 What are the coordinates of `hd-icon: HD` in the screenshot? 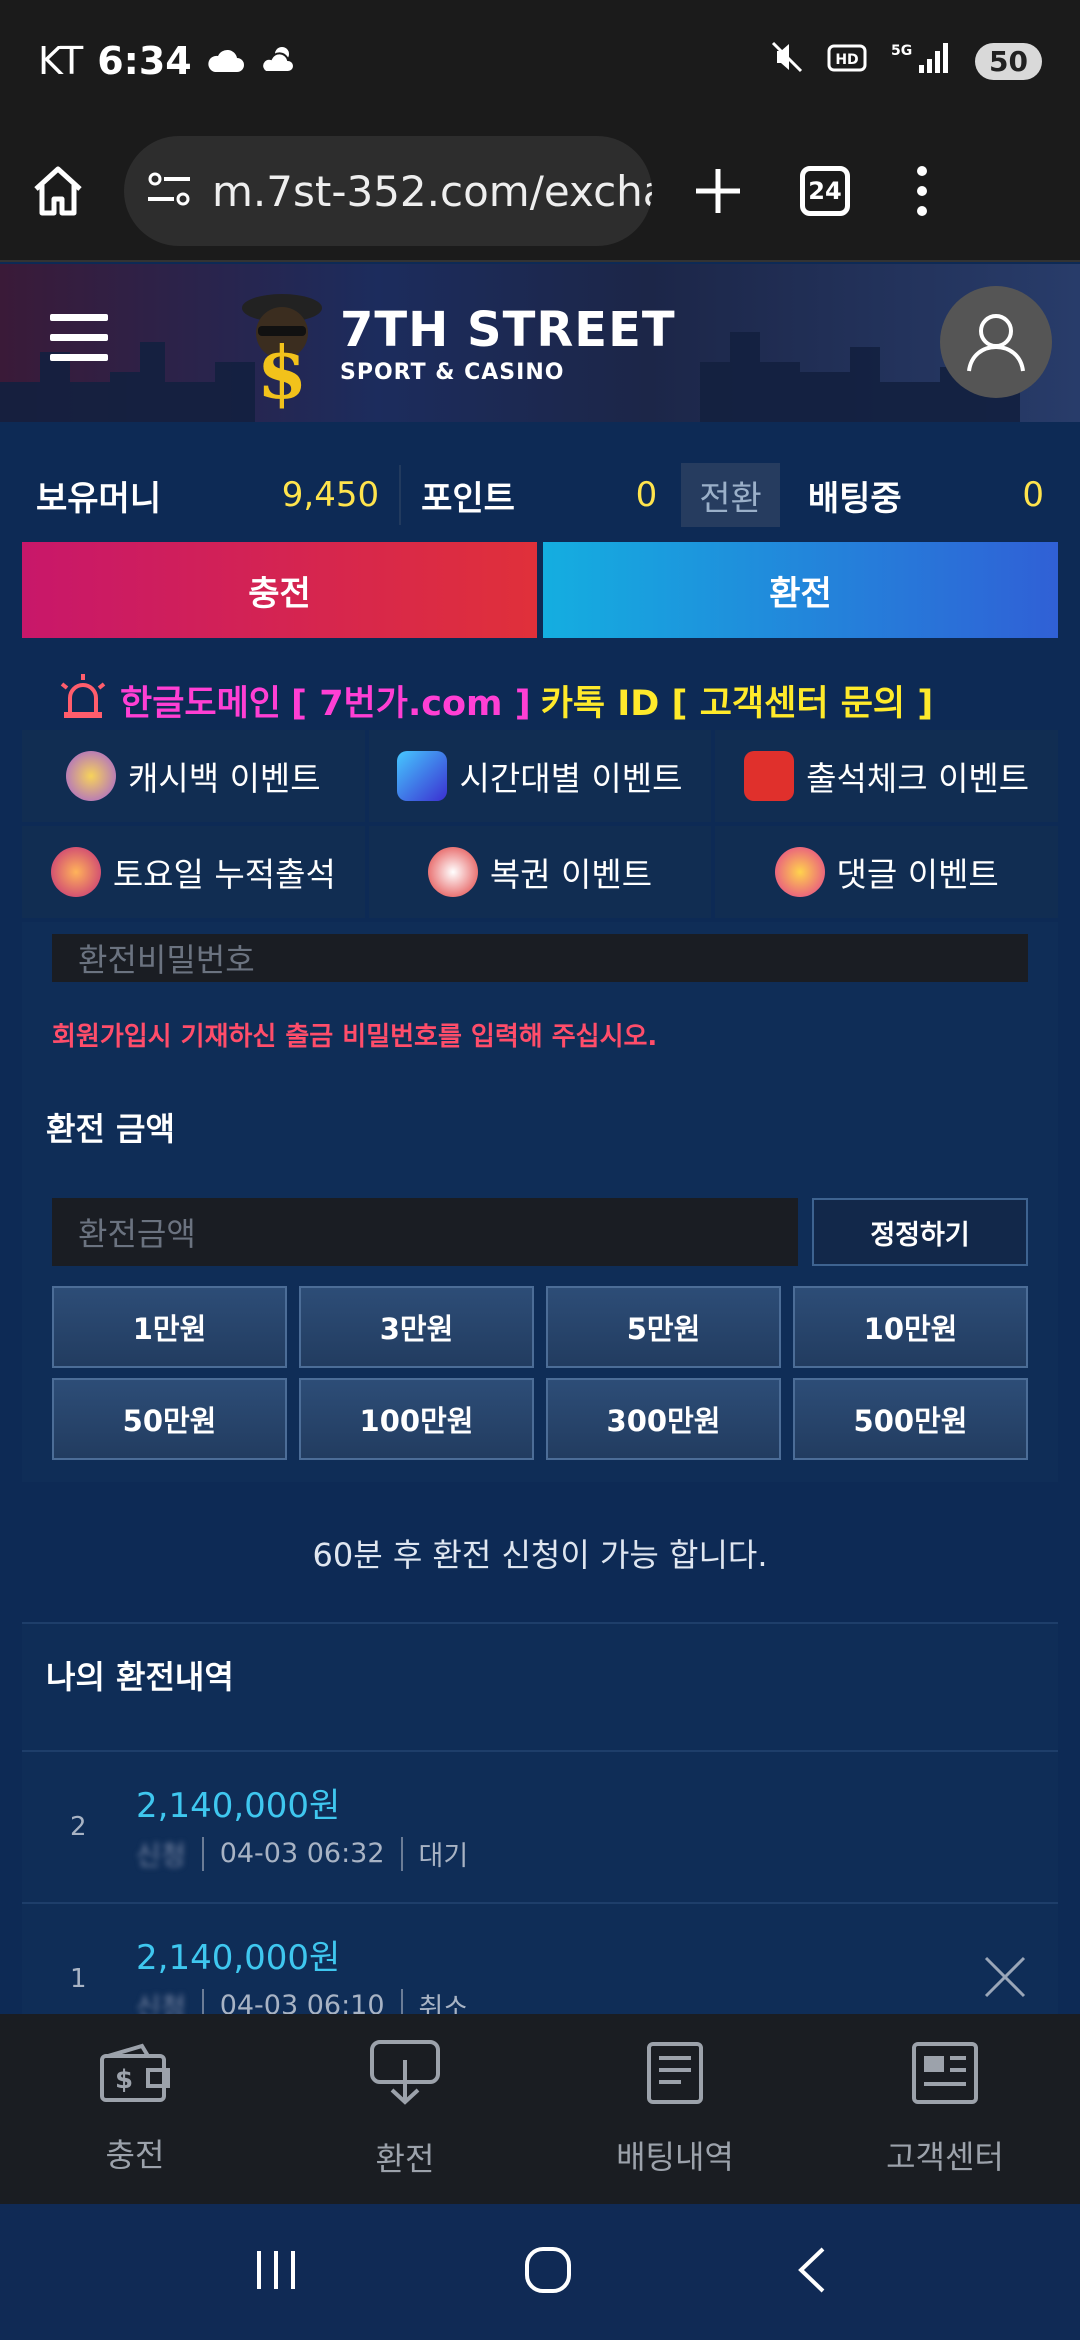 It's located at (847, 61).